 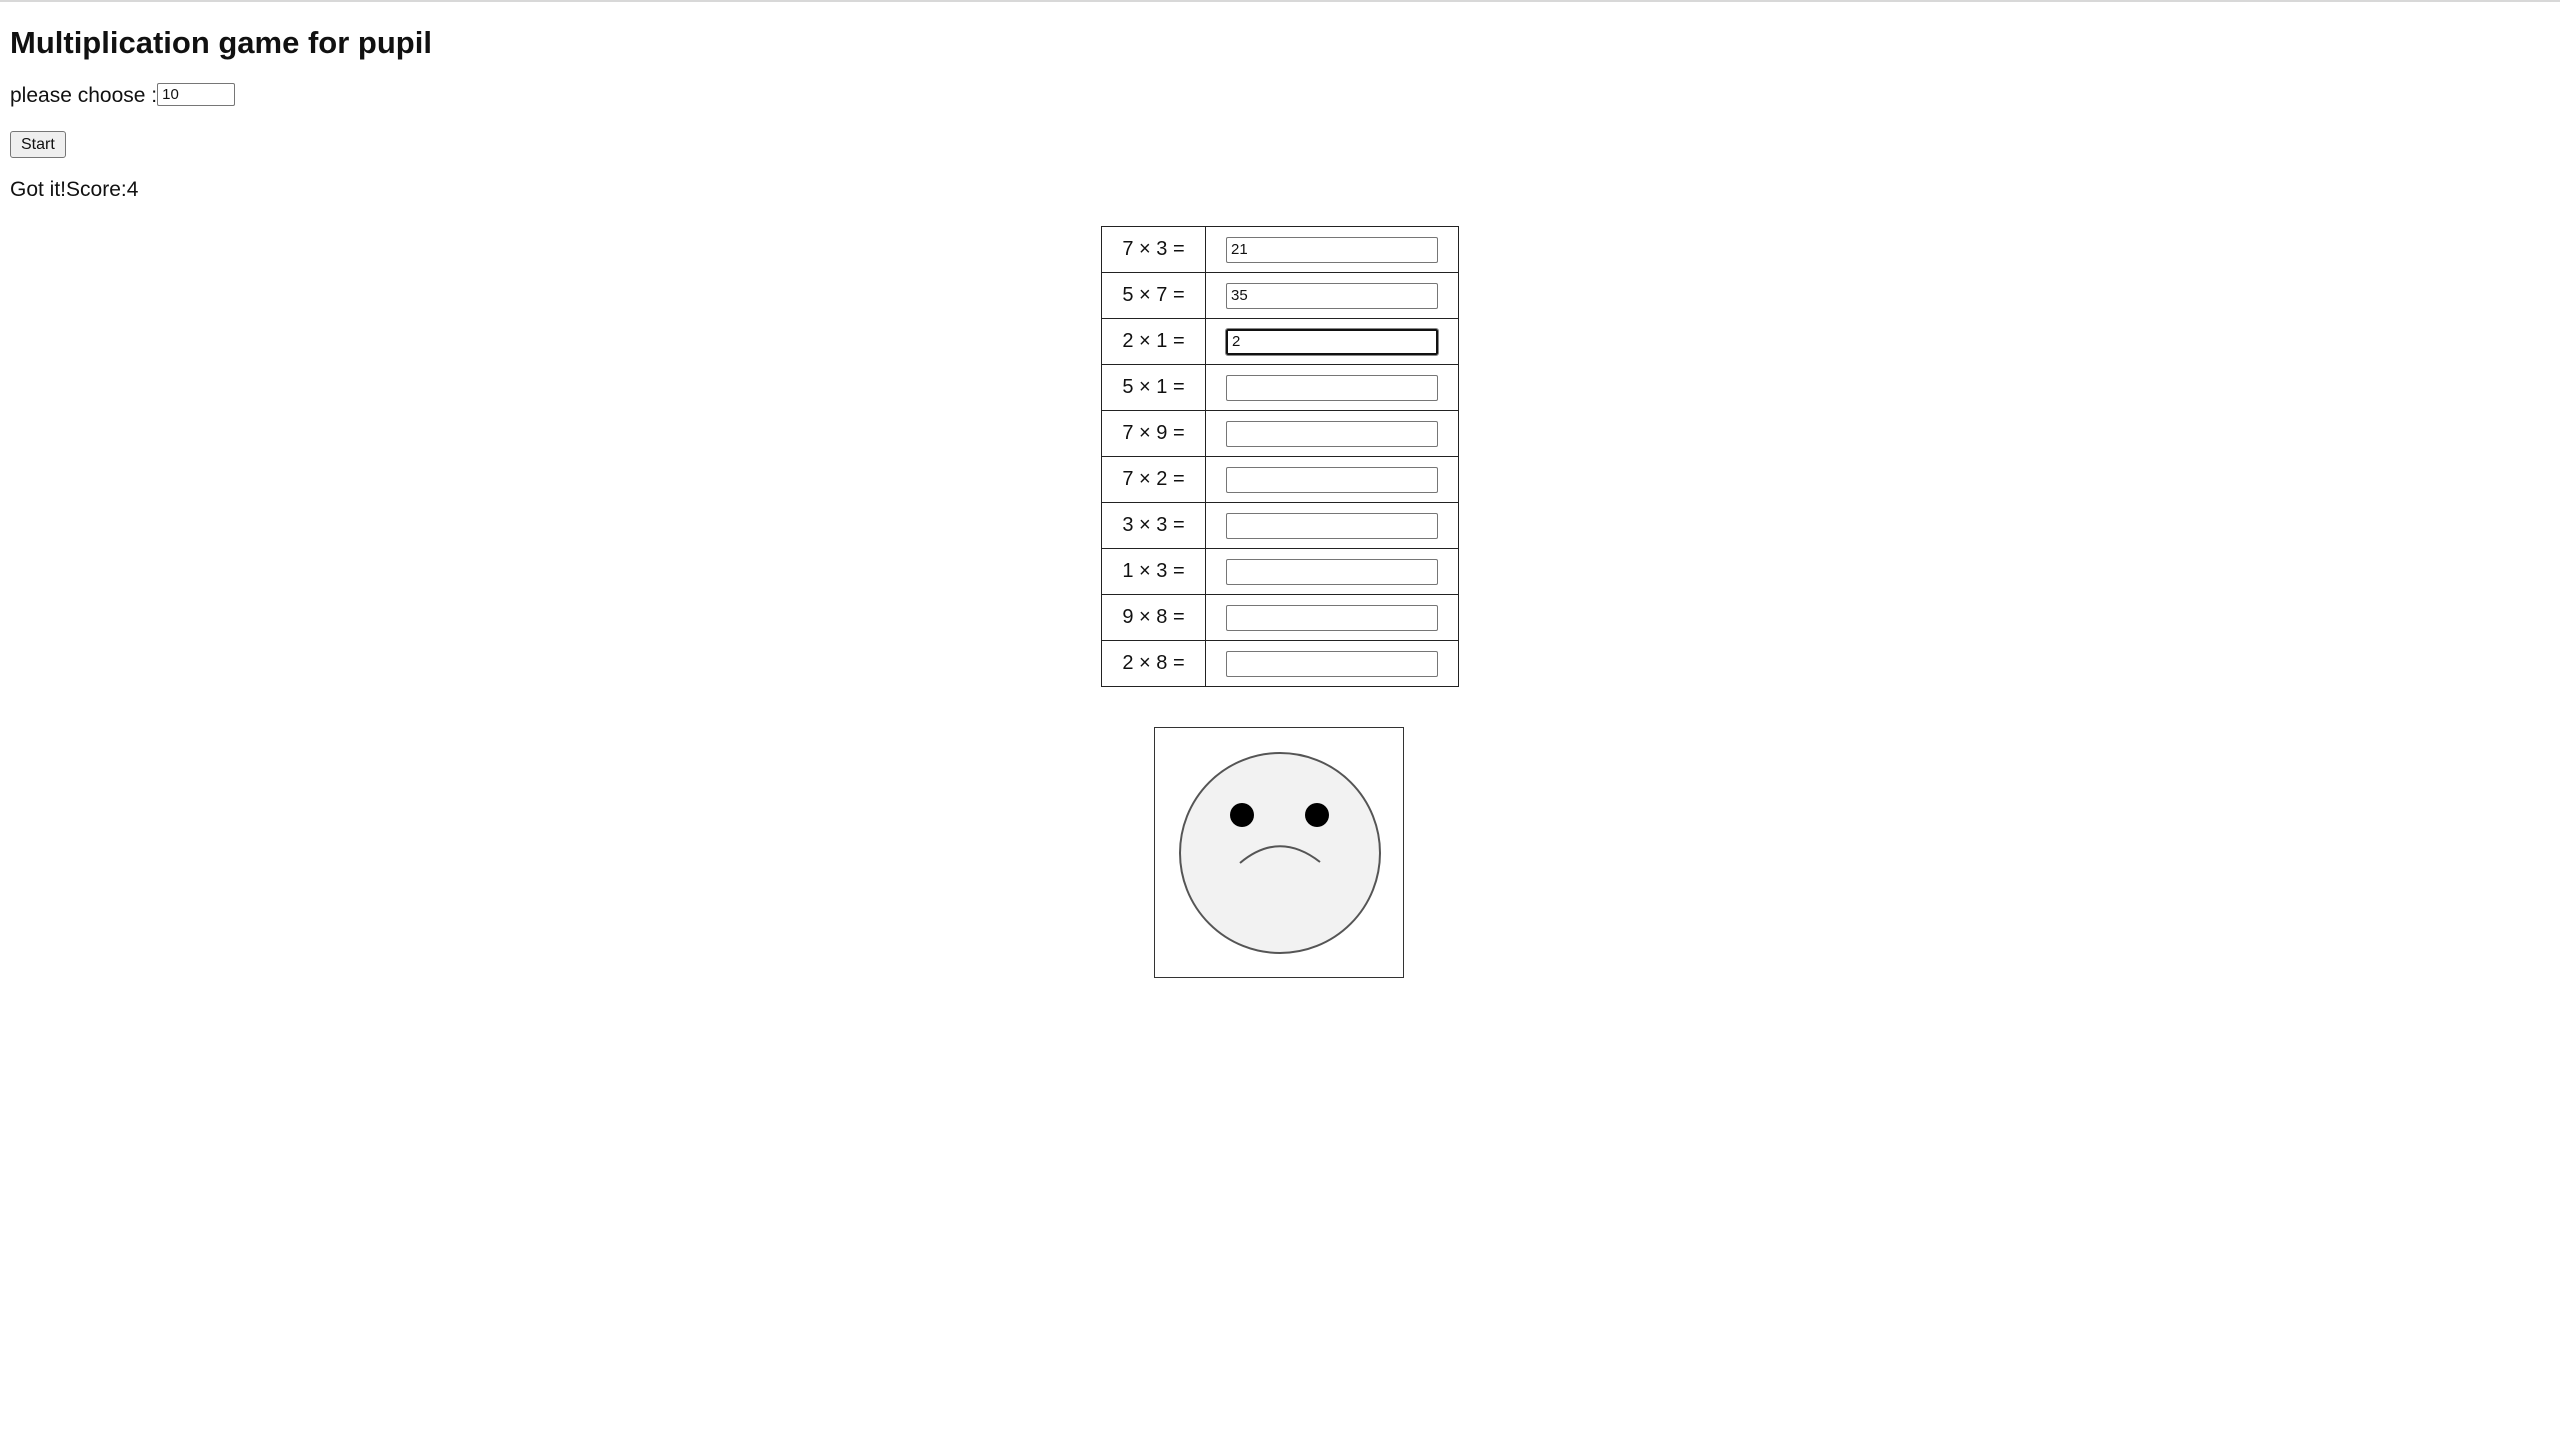 What do you see at coordinates (1153, 341) in the screenshot?
I see `question-label: 2 × 1 =` at bounding box center [1153, 341].